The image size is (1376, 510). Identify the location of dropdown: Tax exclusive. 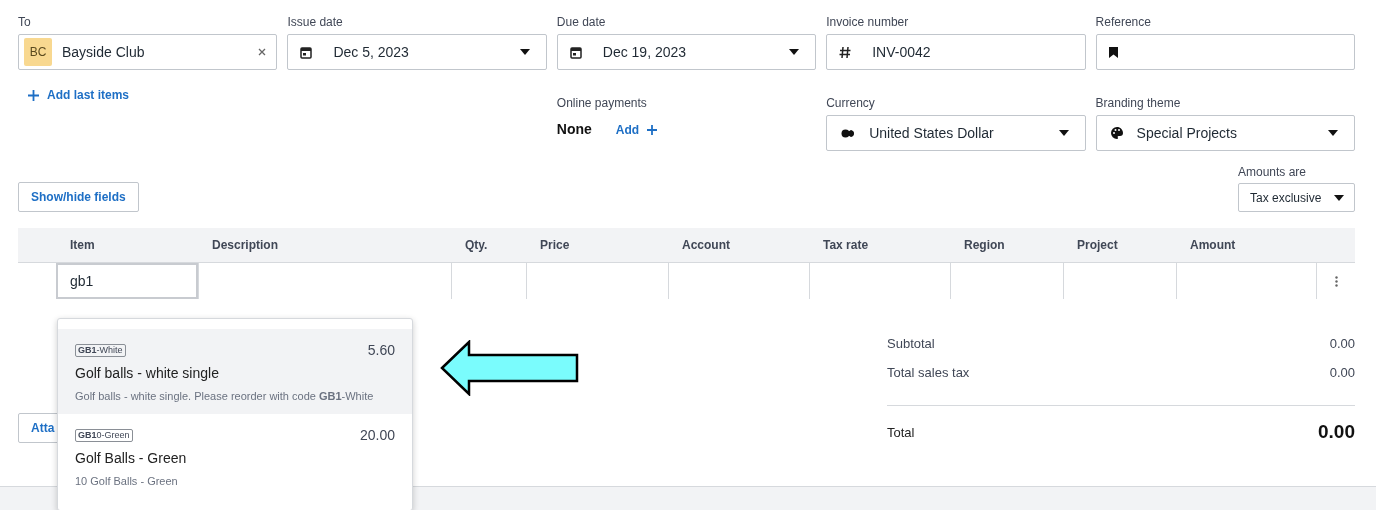
(1296, 197).